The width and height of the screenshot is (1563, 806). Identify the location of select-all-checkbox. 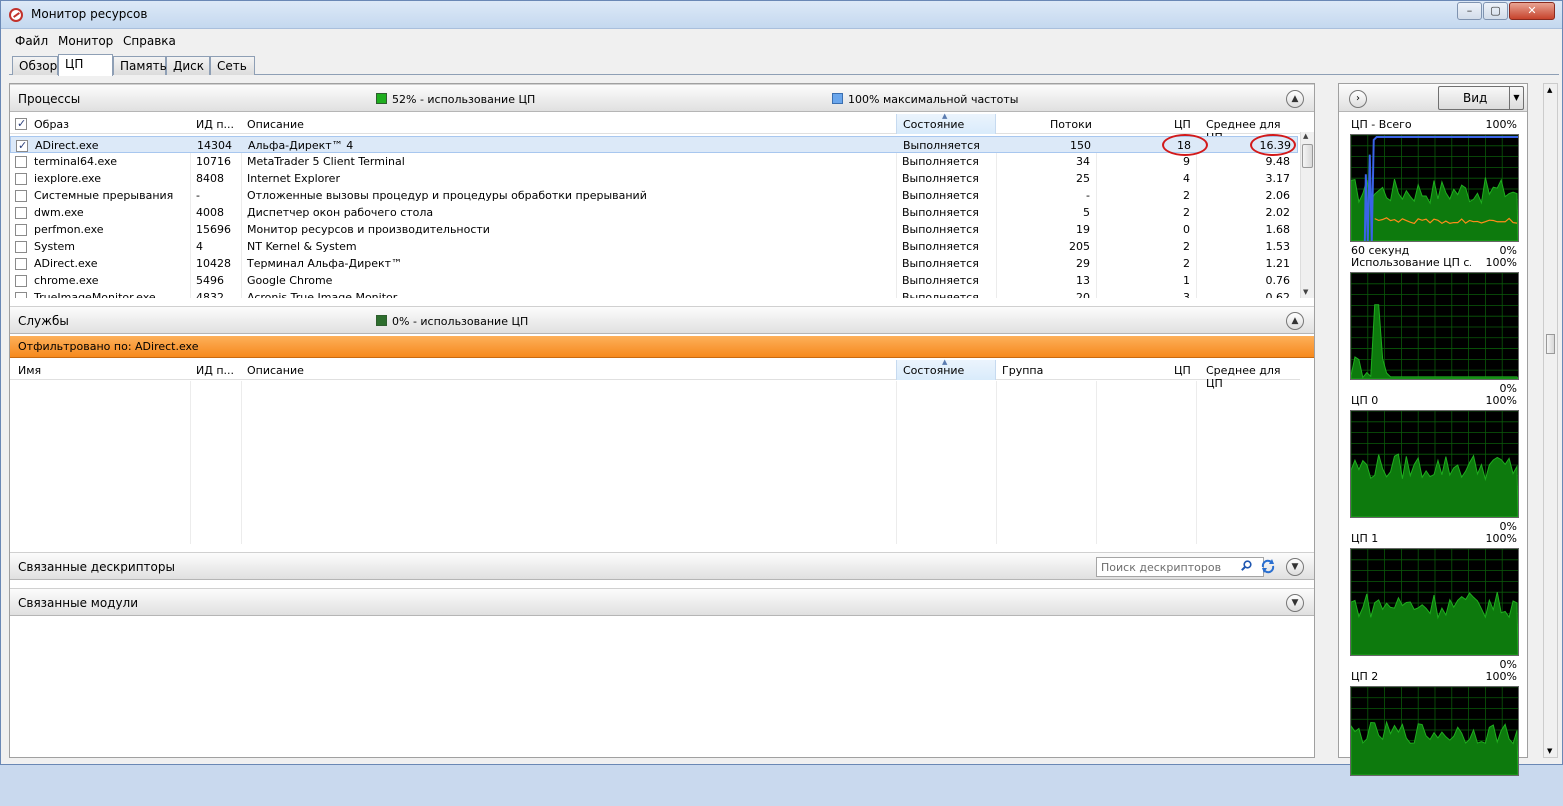
(21, 123).